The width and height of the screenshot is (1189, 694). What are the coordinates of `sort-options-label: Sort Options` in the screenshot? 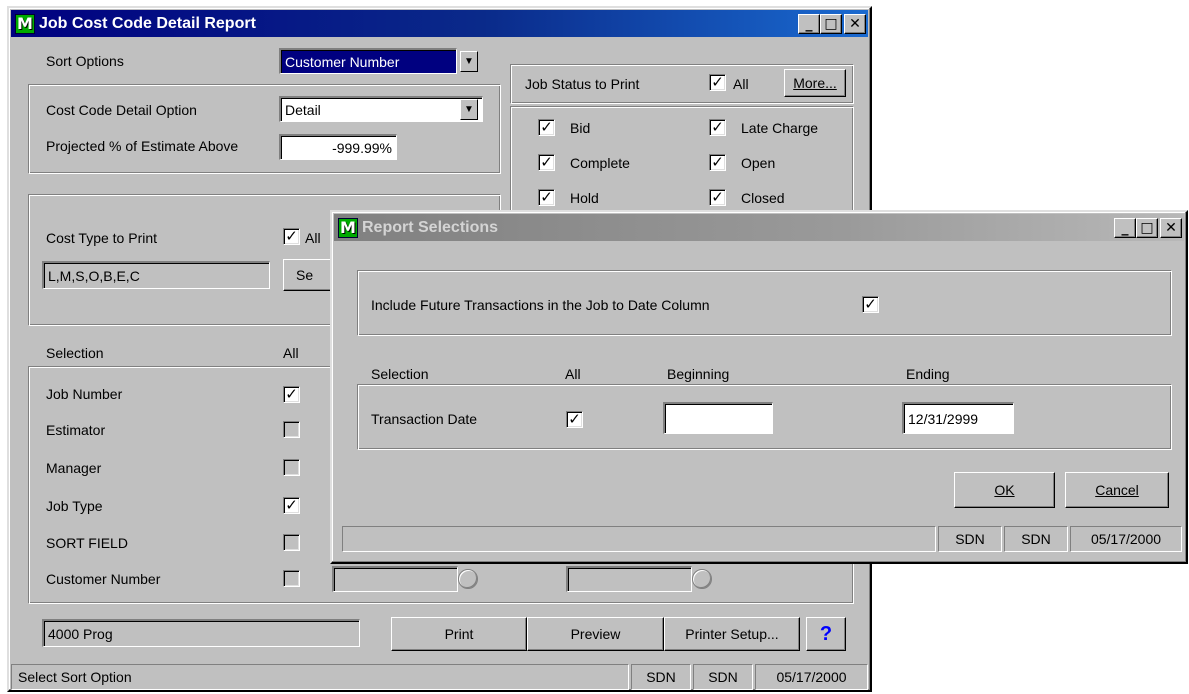 It's located at (85, 61).